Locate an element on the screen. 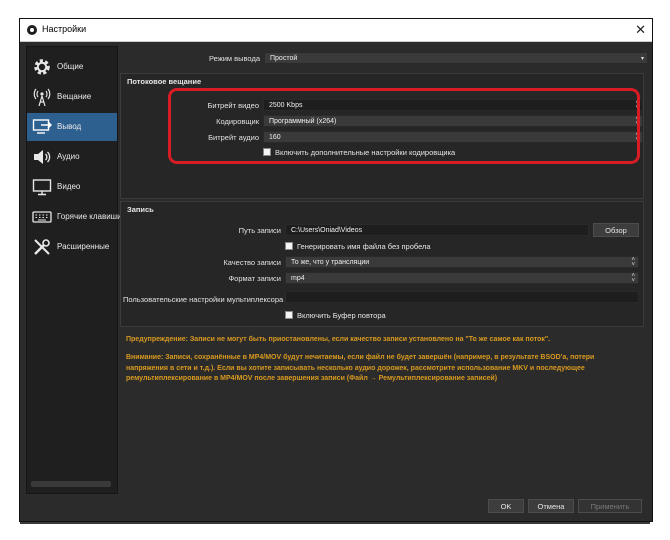  recording-format-select: mp4 ˄ ˅ is located at coordinates (462, 278).